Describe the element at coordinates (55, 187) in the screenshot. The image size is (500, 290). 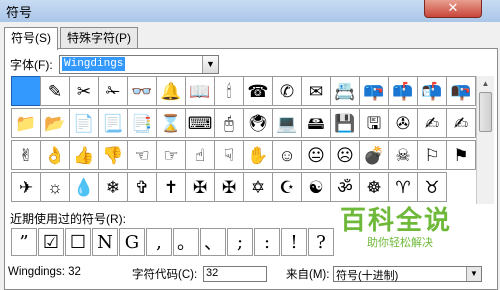
I see `symbol-cell: ☼` at that location.